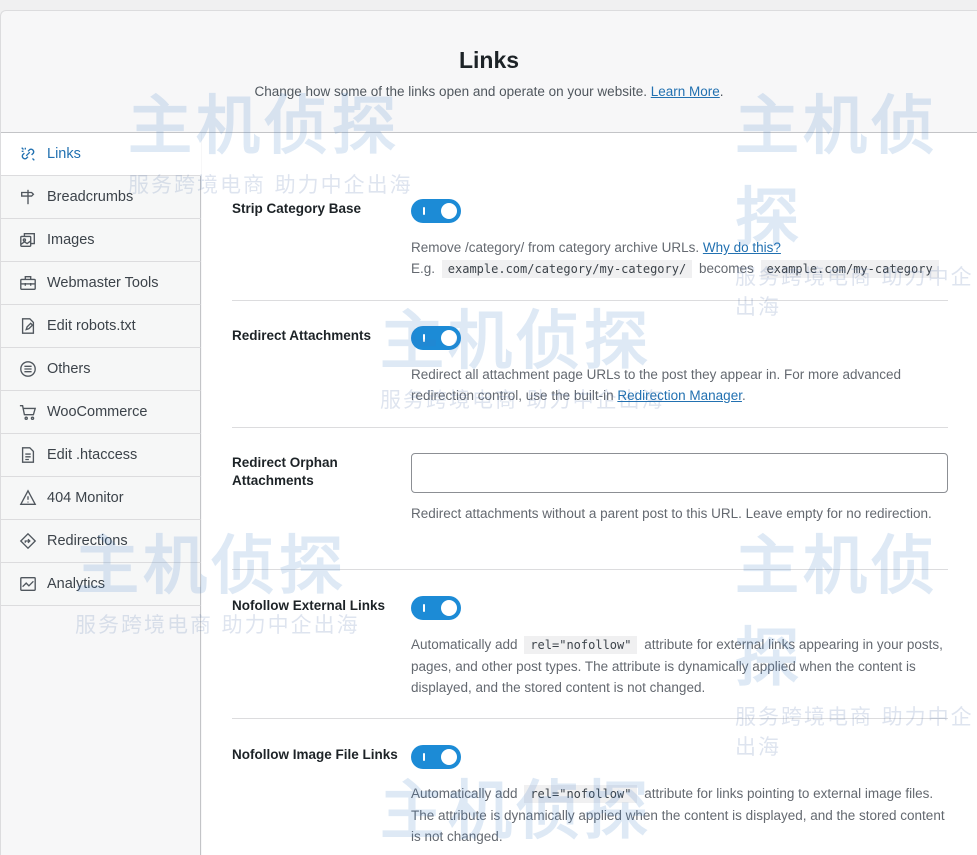 Image resolution: width=977 pixels, height=855 pixels. I want to click on sidebar-item-label: Edit .htaccess, so click(92, 455).